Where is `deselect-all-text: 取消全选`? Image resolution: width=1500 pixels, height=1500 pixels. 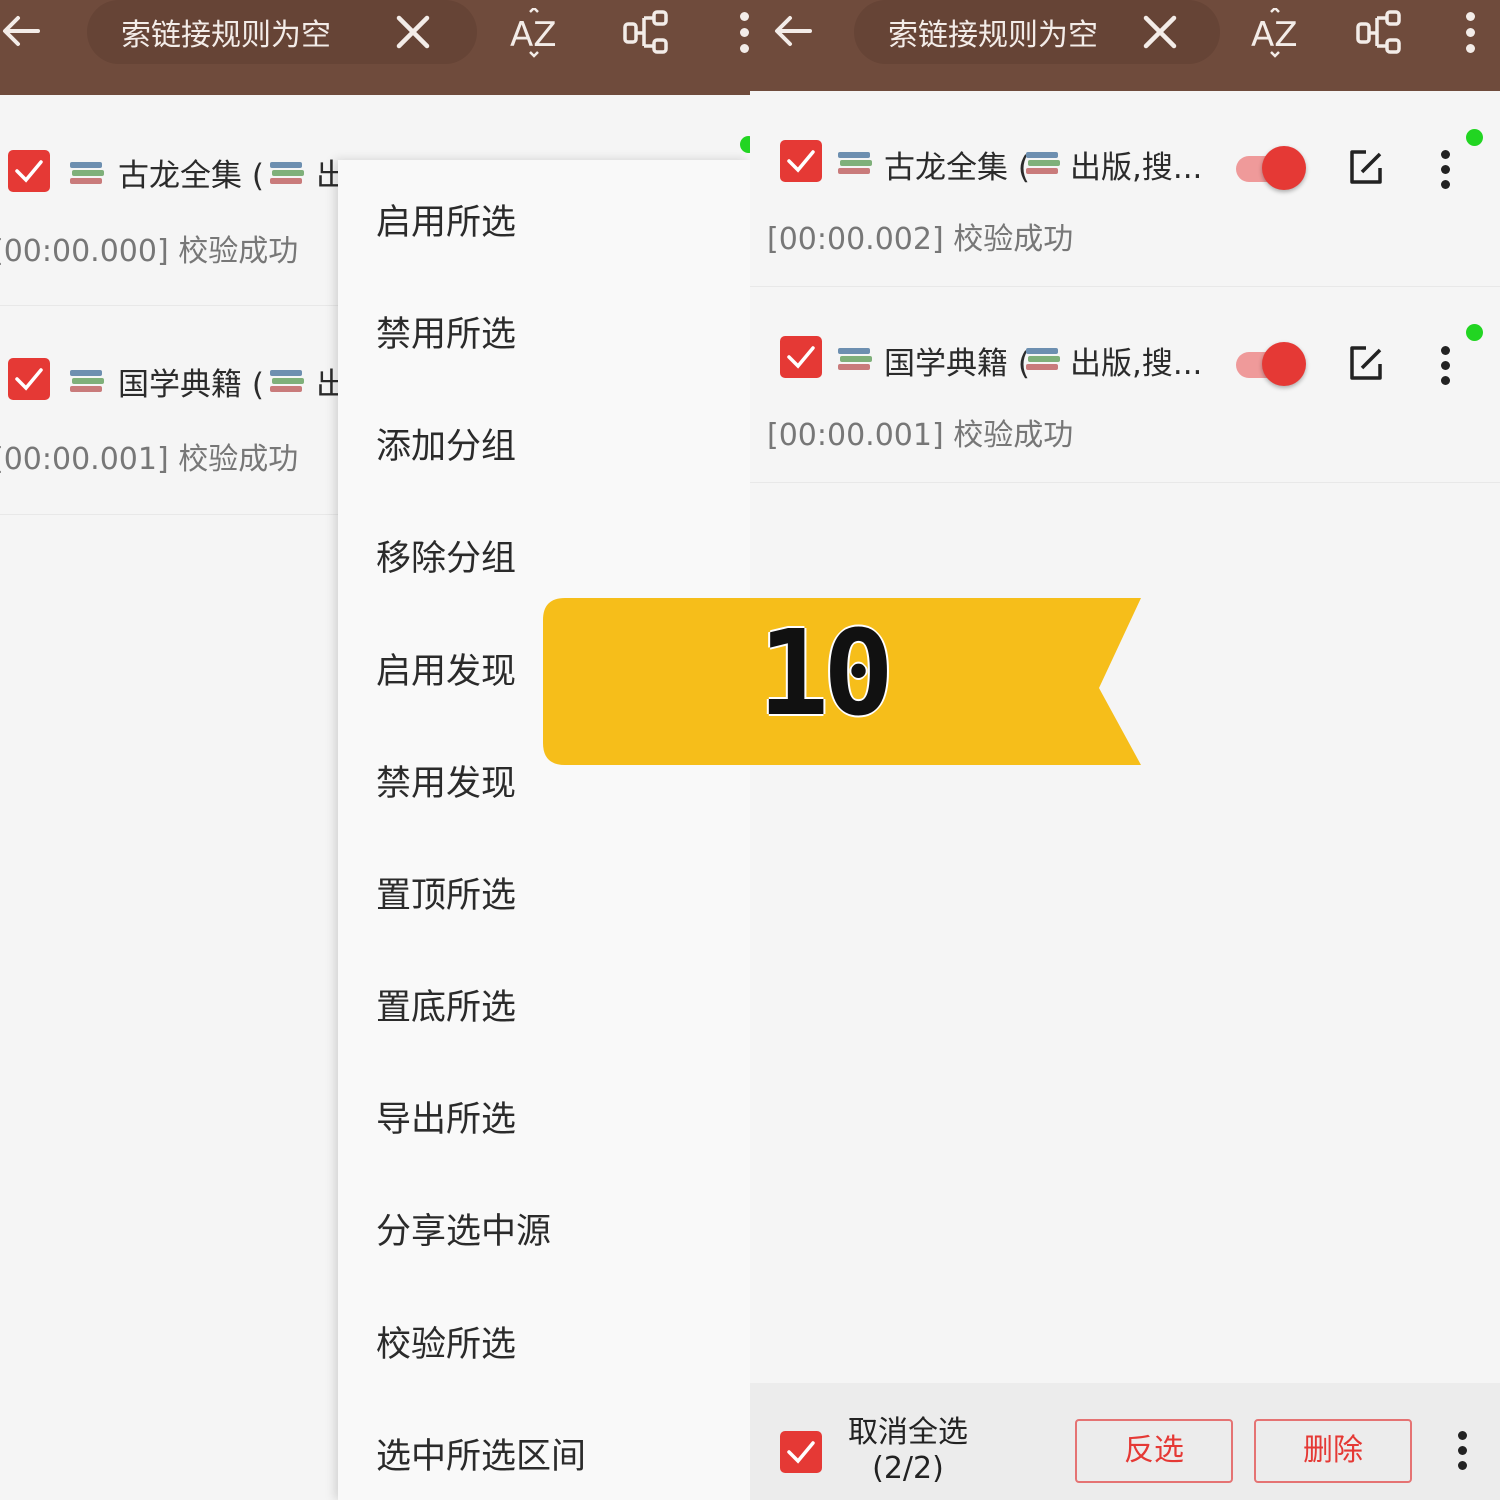 deselect-all-text: 取消全选 is located at coordinates (908, 1432).